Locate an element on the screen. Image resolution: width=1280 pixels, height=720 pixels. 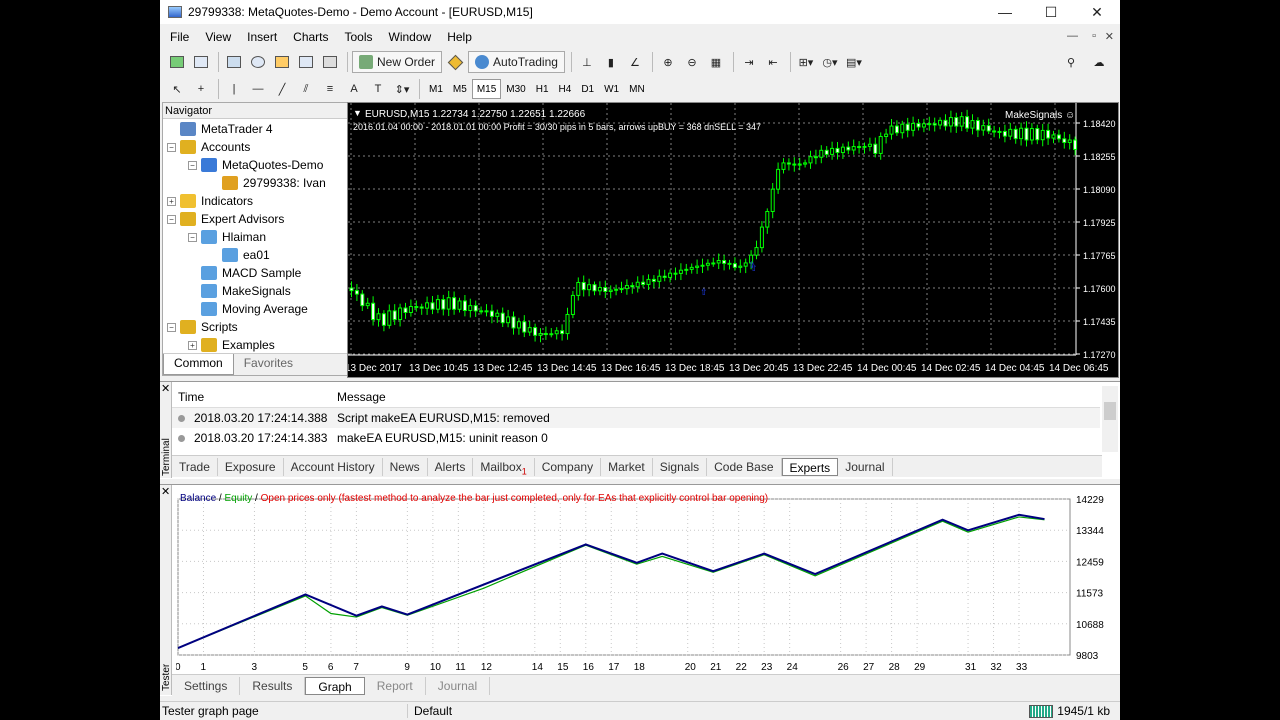
x-tick-label: 23 is located at coordinates (767, 667).